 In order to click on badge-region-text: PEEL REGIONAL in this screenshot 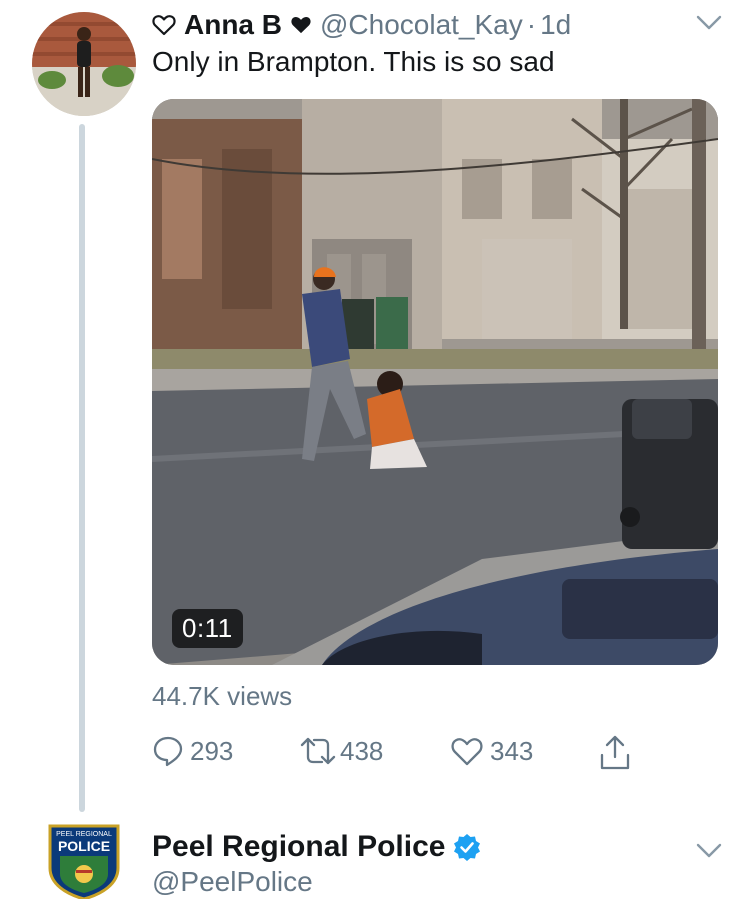, I will do `click(84, 834)`.